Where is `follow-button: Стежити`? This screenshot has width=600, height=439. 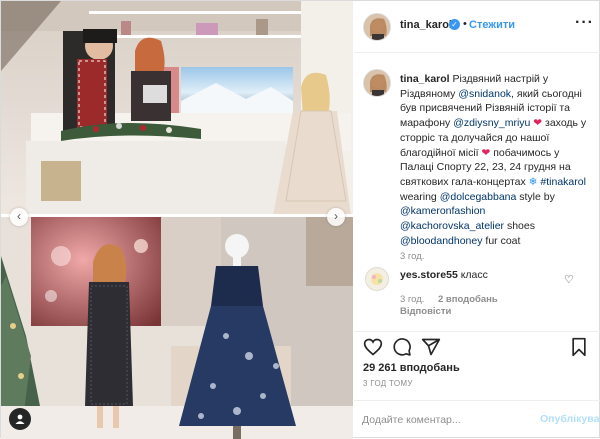 follow-button: Стежити is located at coordinates (492, 25).